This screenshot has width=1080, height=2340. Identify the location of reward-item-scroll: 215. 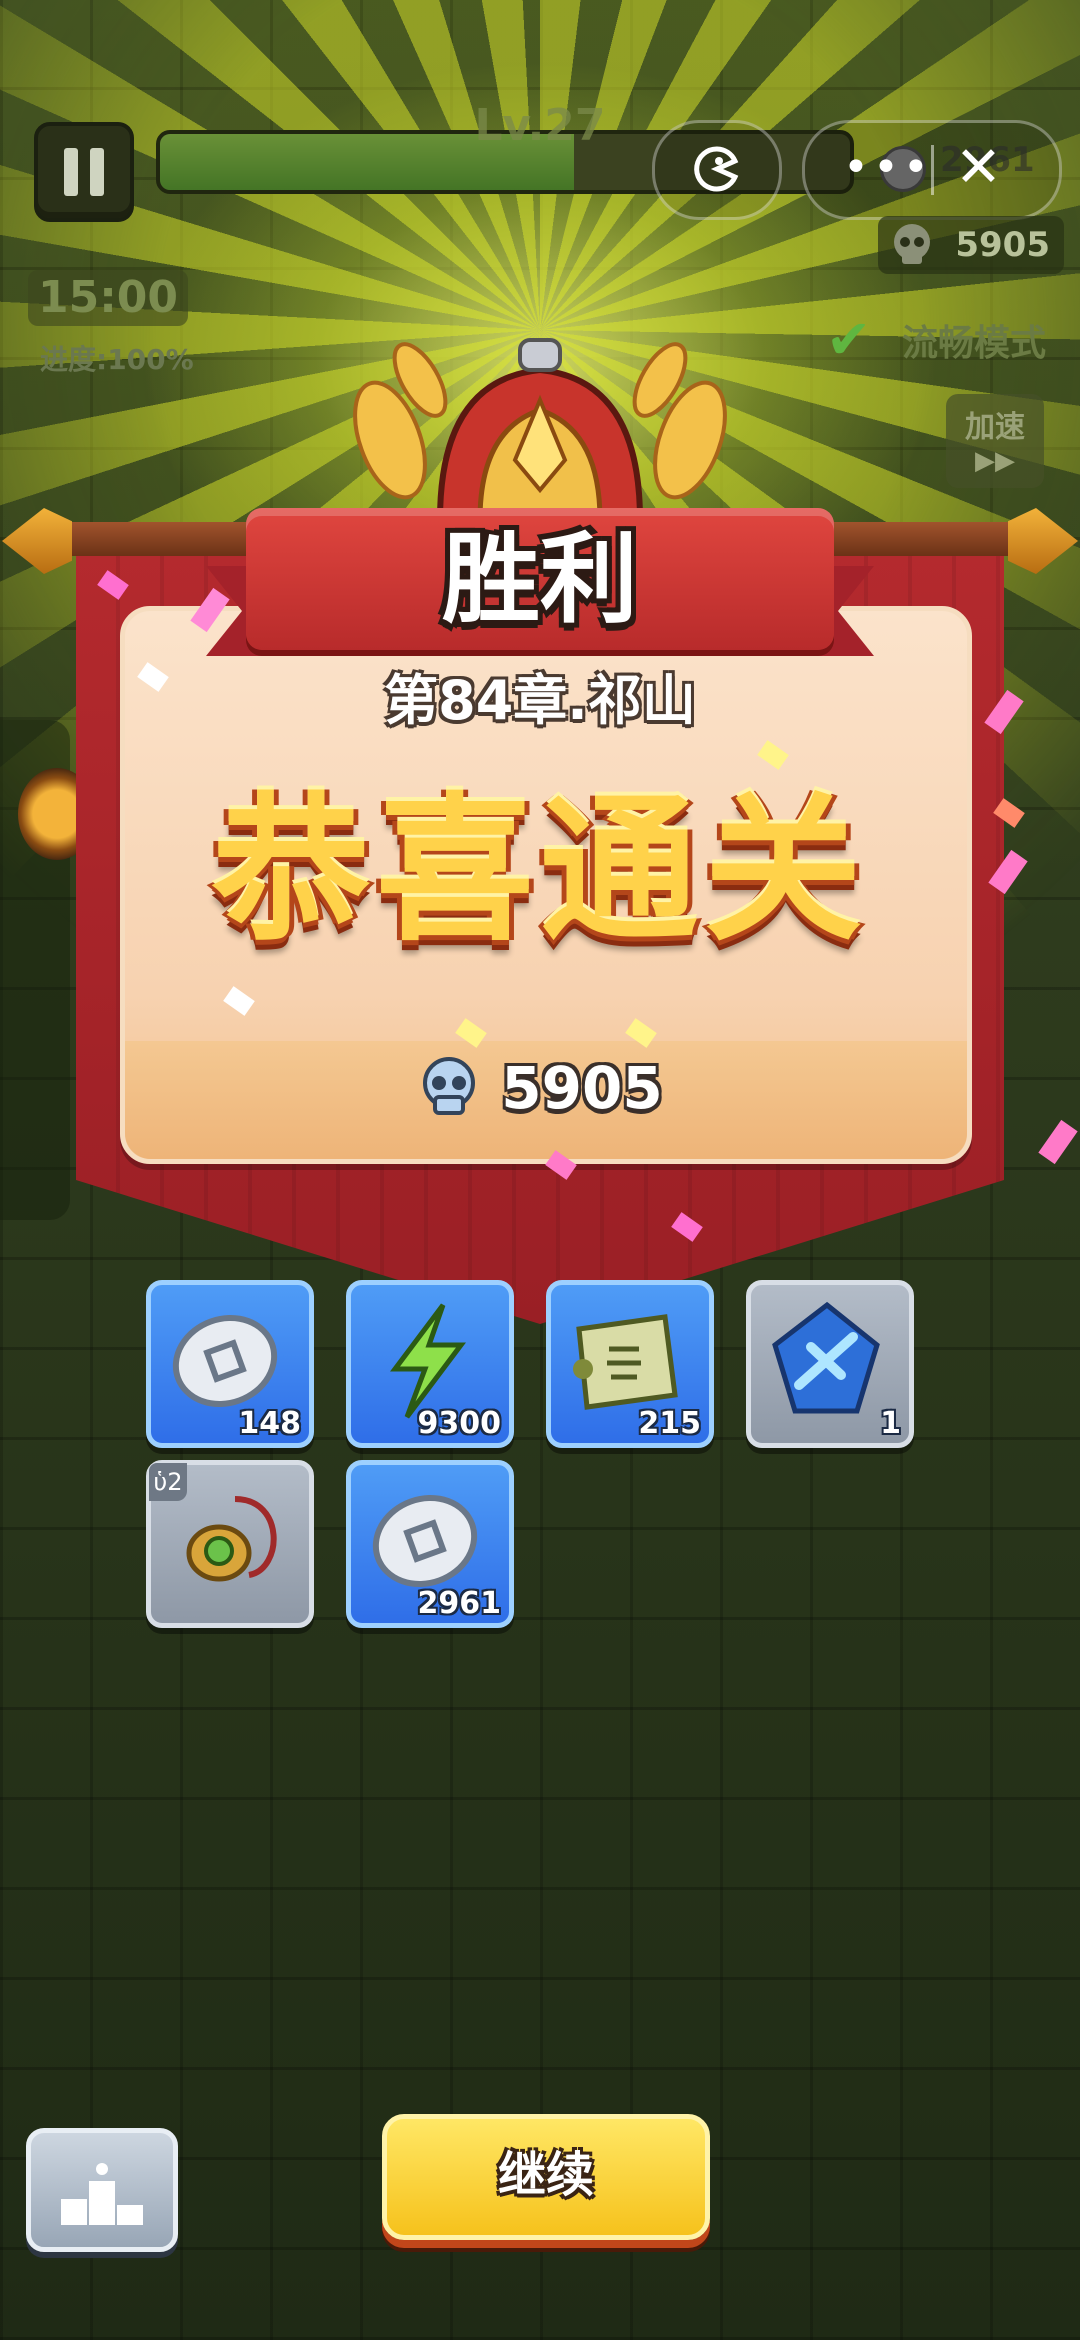
(630, 1364).